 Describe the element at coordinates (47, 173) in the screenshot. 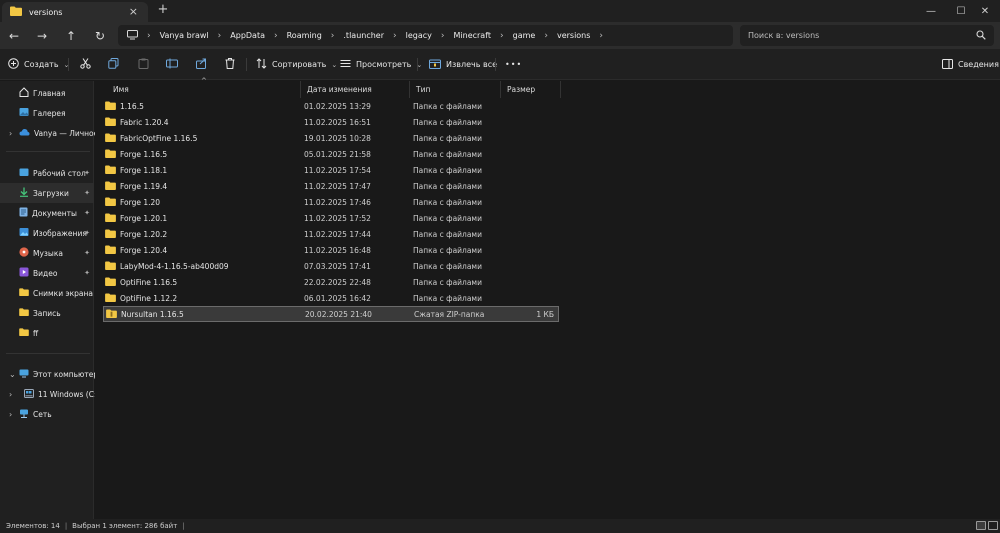

I see `sidebar-item-desktop: Рабочий стол ✦` at that location.